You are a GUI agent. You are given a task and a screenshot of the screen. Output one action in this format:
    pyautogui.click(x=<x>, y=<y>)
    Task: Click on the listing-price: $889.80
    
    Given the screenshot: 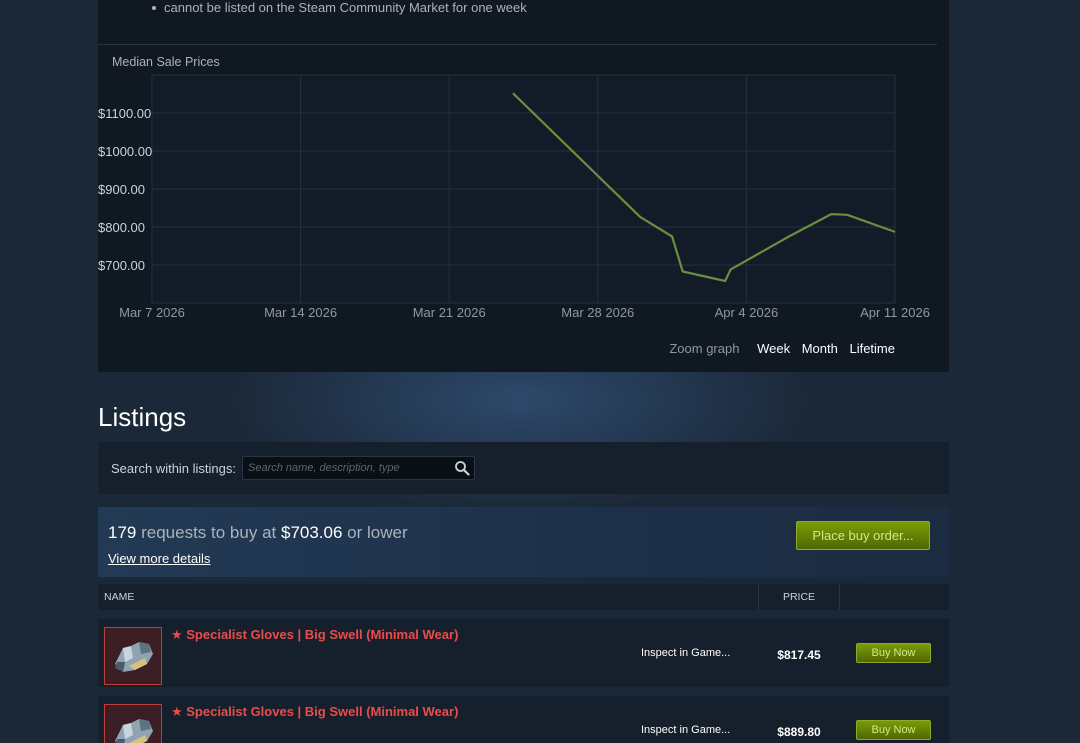 What is the action you would take?
    pyautogui.click(x=799, y=732)
    